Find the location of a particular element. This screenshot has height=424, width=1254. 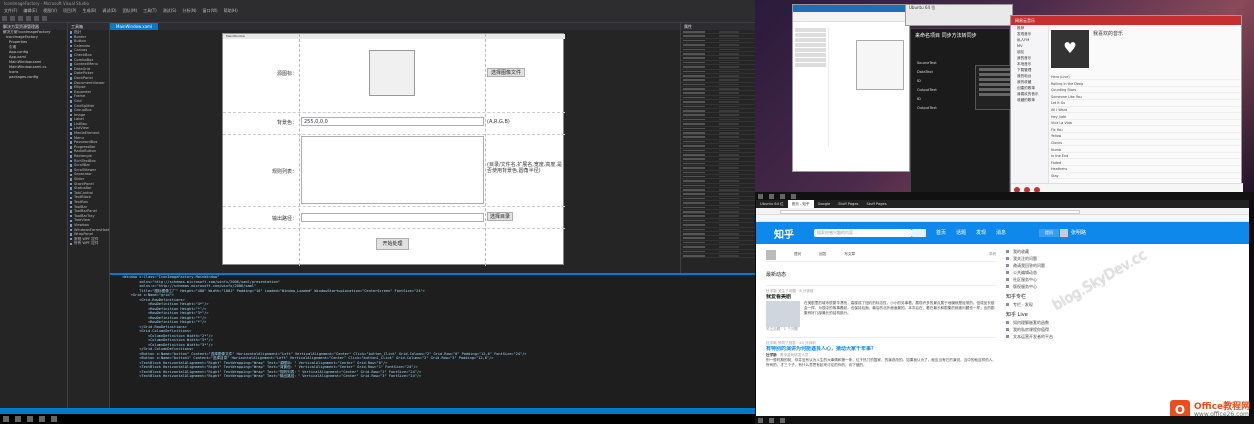

redo-icon is located at coordinates (36, 18).